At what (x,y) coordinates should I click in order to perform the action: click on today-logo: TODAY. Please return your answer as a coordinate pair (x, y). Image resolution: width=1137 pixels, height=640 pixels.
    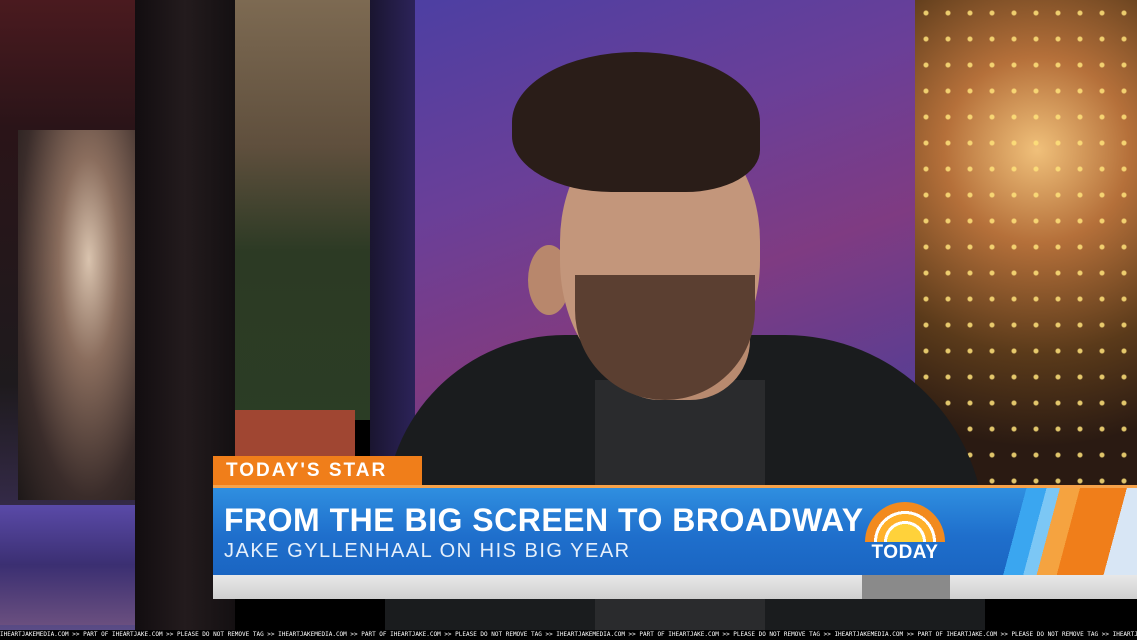
    Looking at the image, I should click on (905, 534).